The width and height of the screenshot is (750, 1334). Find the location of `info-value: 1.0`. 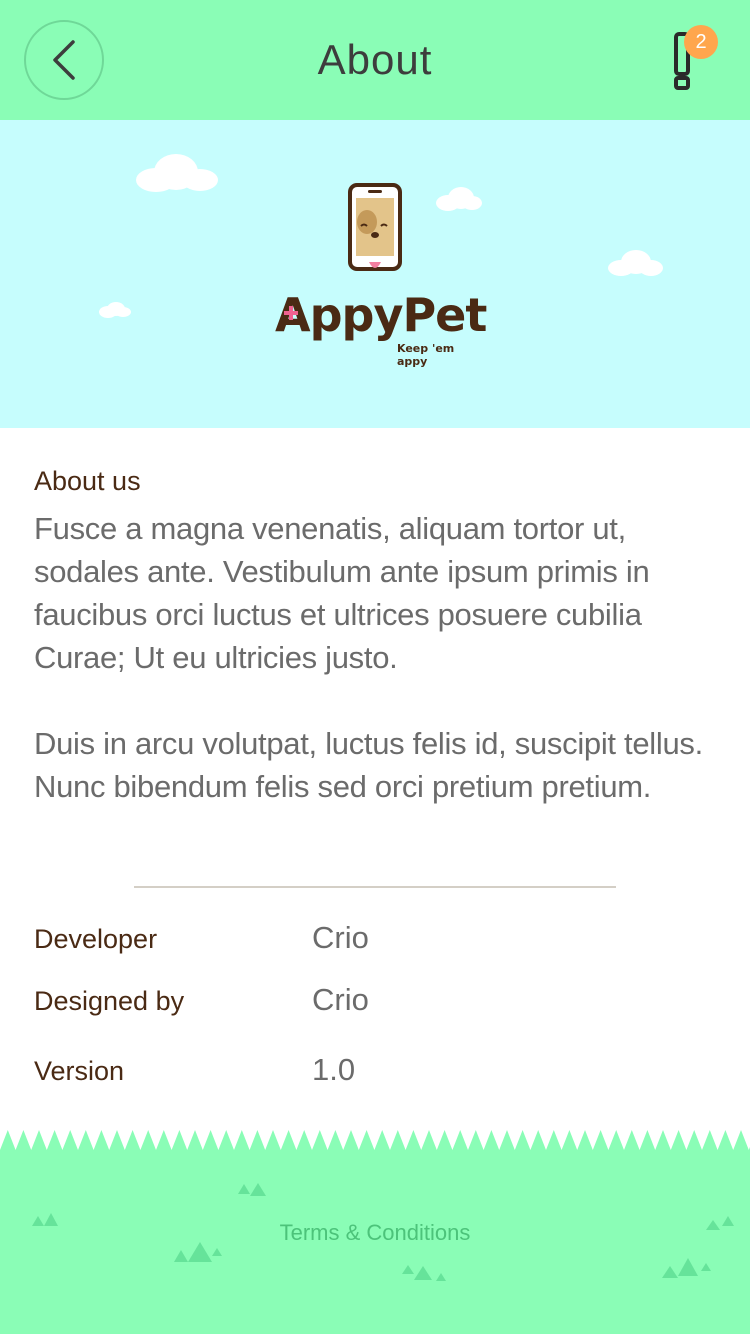

info-value: 1.0 is located at coordinates (334, 1069).